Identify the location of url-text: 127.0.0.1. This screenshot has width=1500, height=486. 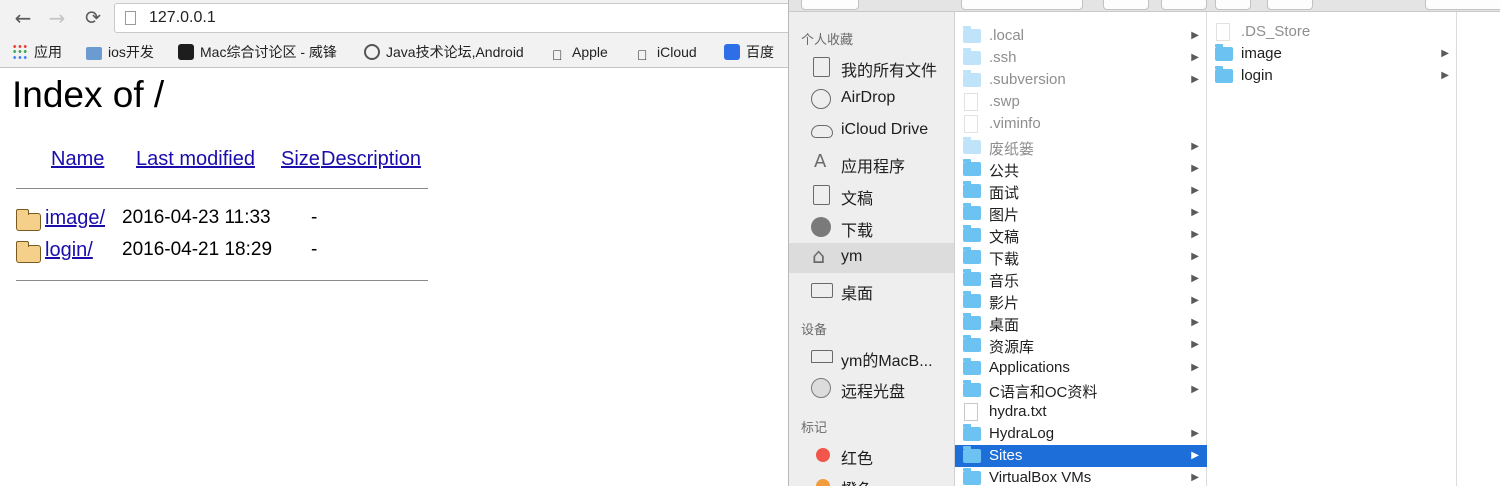
(182, 18).